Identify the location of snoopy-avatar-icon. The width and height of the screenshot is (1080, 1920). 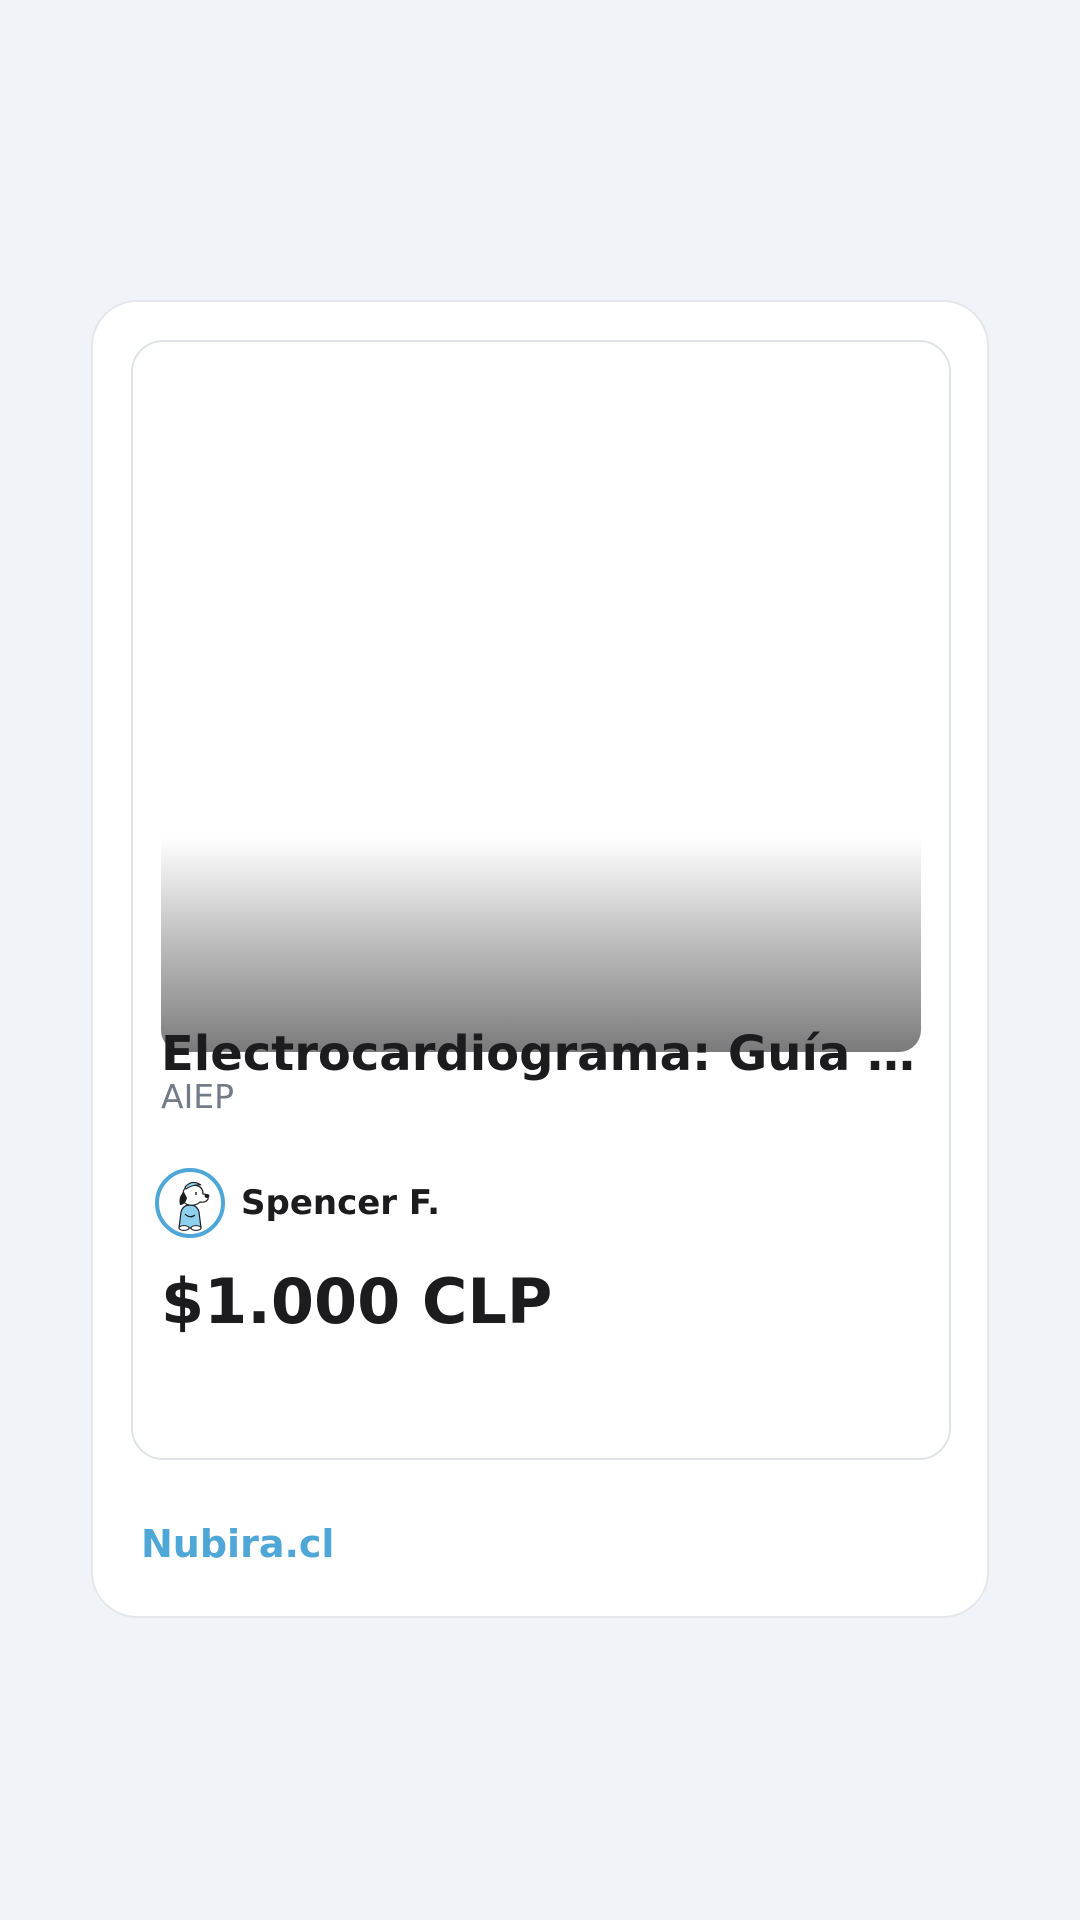
(194, 1206).